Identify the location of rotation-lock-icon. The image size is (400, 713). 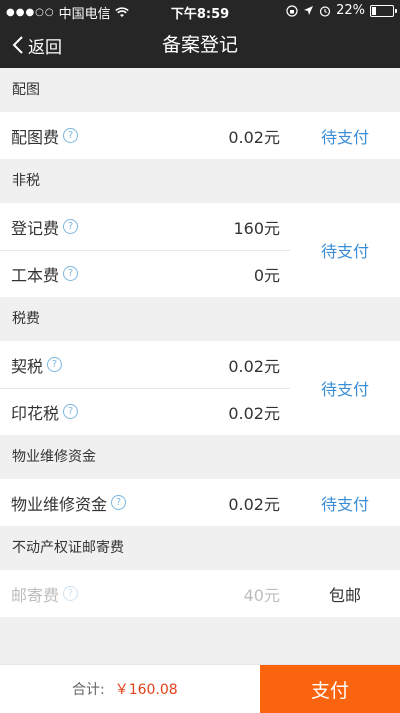
(292, 10).